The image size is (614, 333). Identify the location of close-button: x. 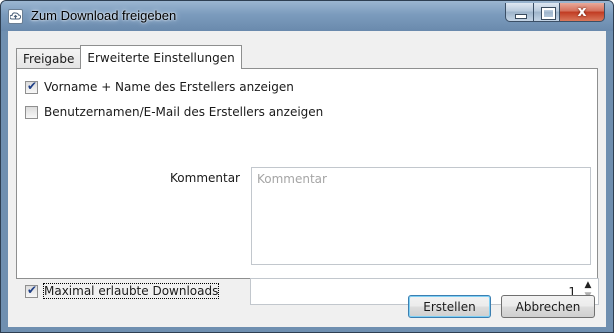
(582, 12).